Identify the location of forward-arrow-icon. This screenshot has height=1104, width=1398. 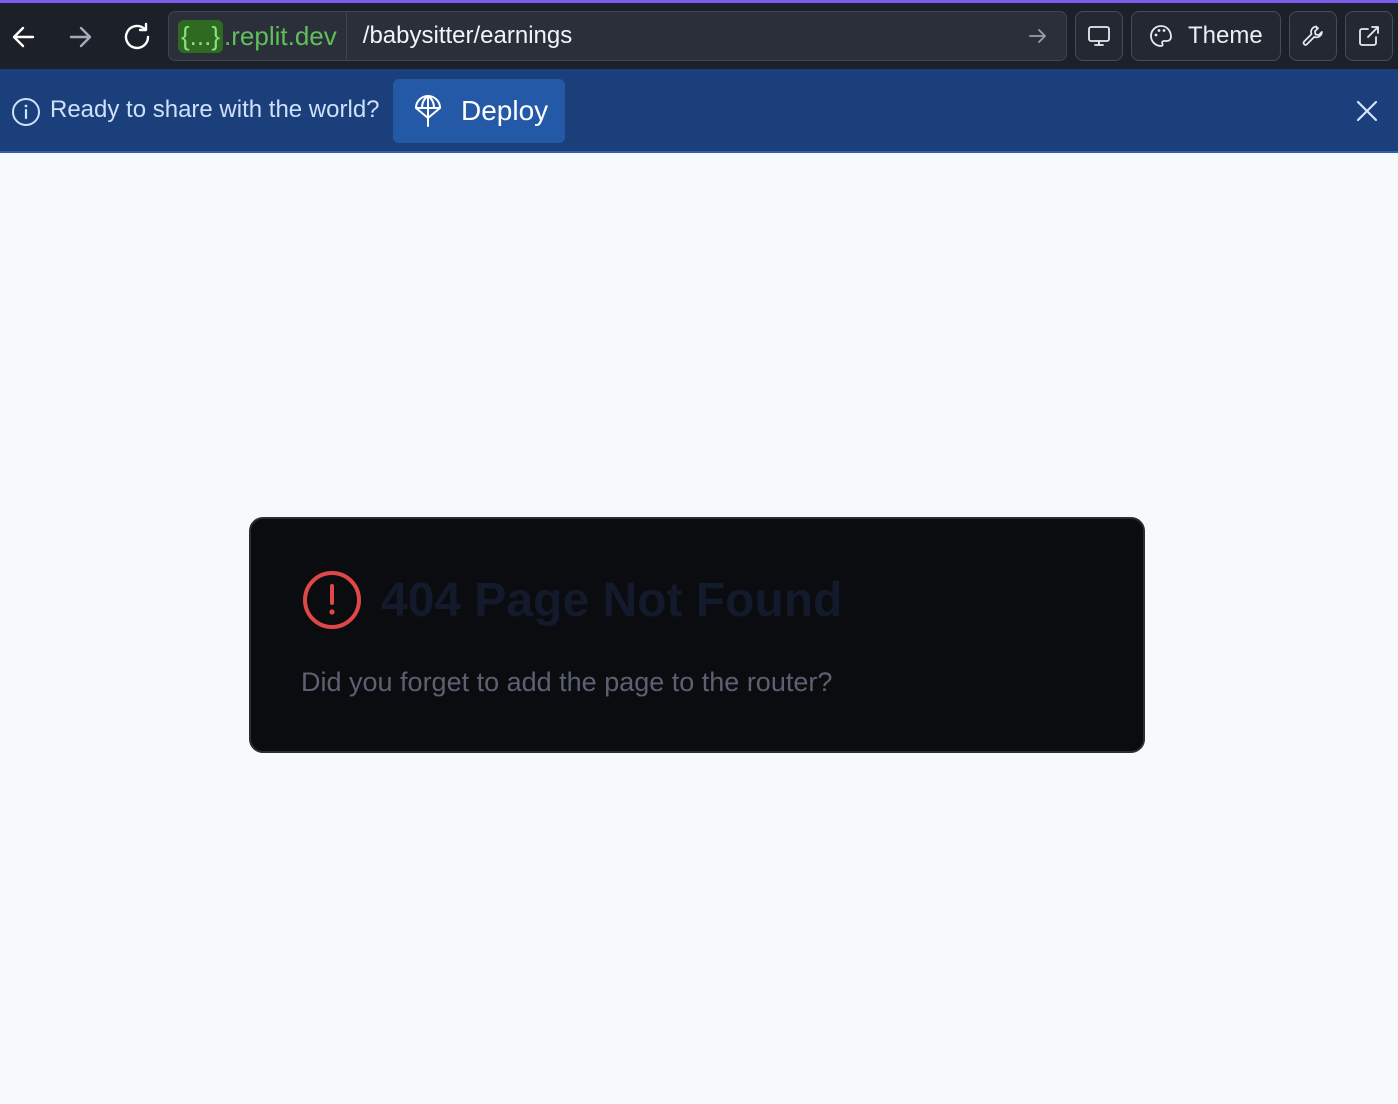
(80, 37).